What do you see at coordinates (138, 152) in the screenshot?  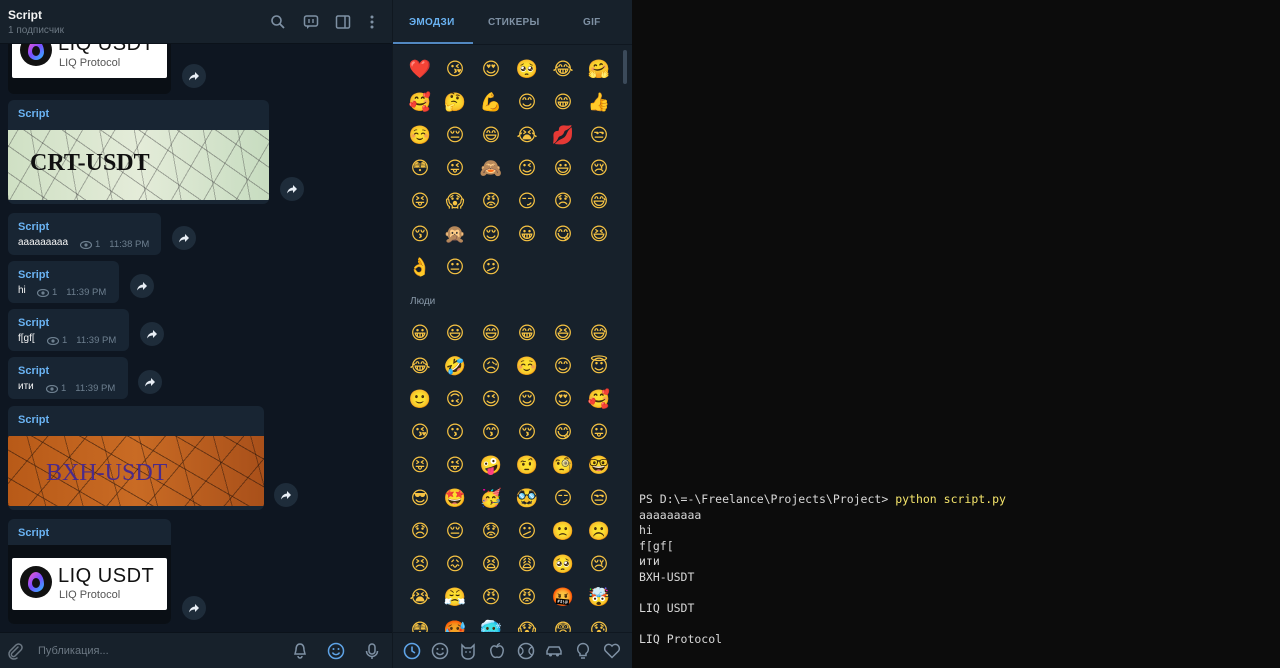 I see `message-image: Script CRT-USDT` at bounding box center [138, 152].